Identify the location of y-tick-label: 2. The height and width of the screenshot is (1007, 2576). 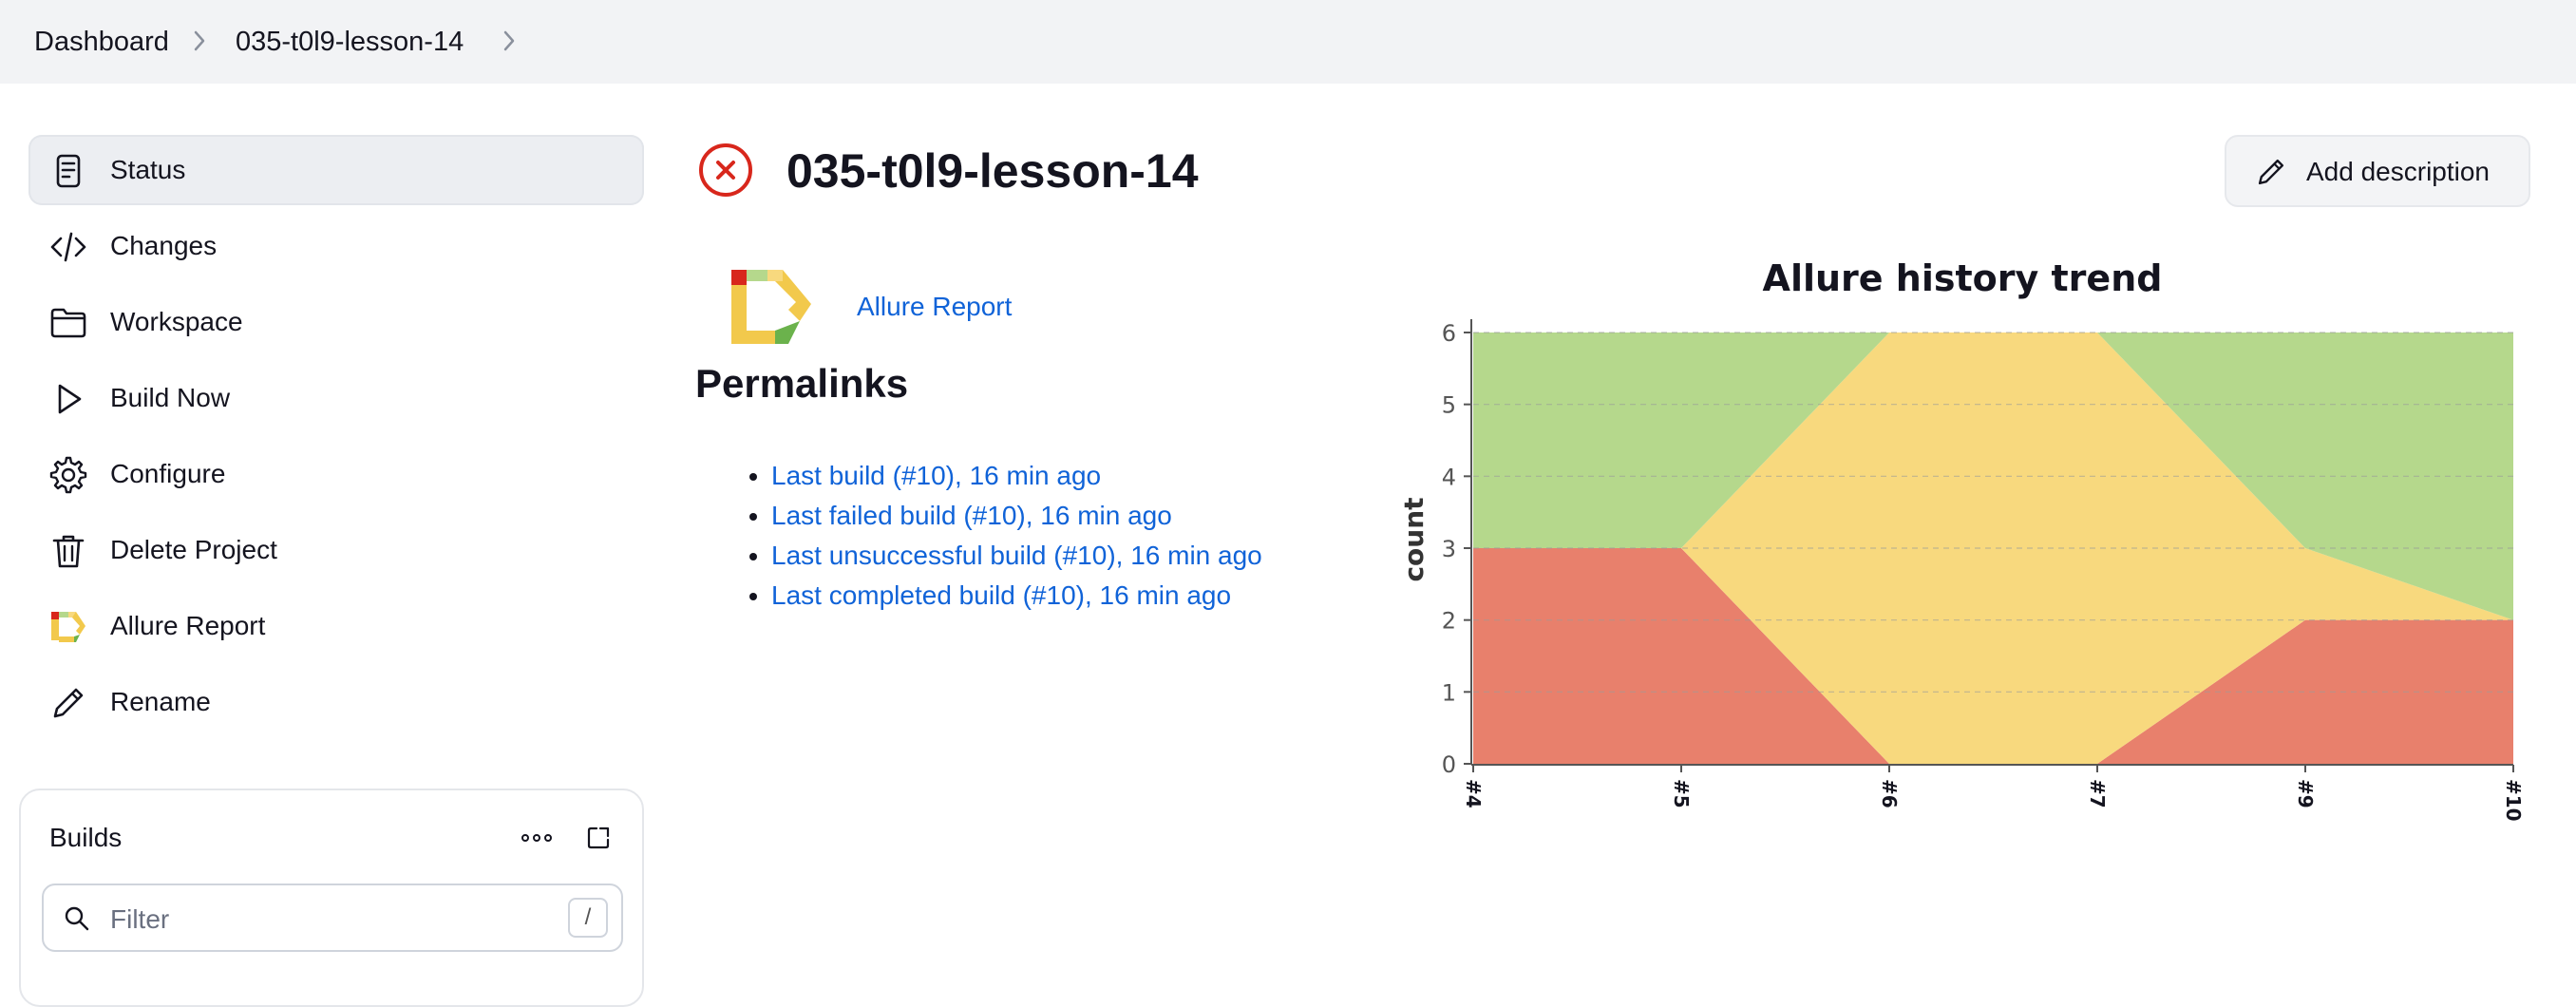
(1449, 621).